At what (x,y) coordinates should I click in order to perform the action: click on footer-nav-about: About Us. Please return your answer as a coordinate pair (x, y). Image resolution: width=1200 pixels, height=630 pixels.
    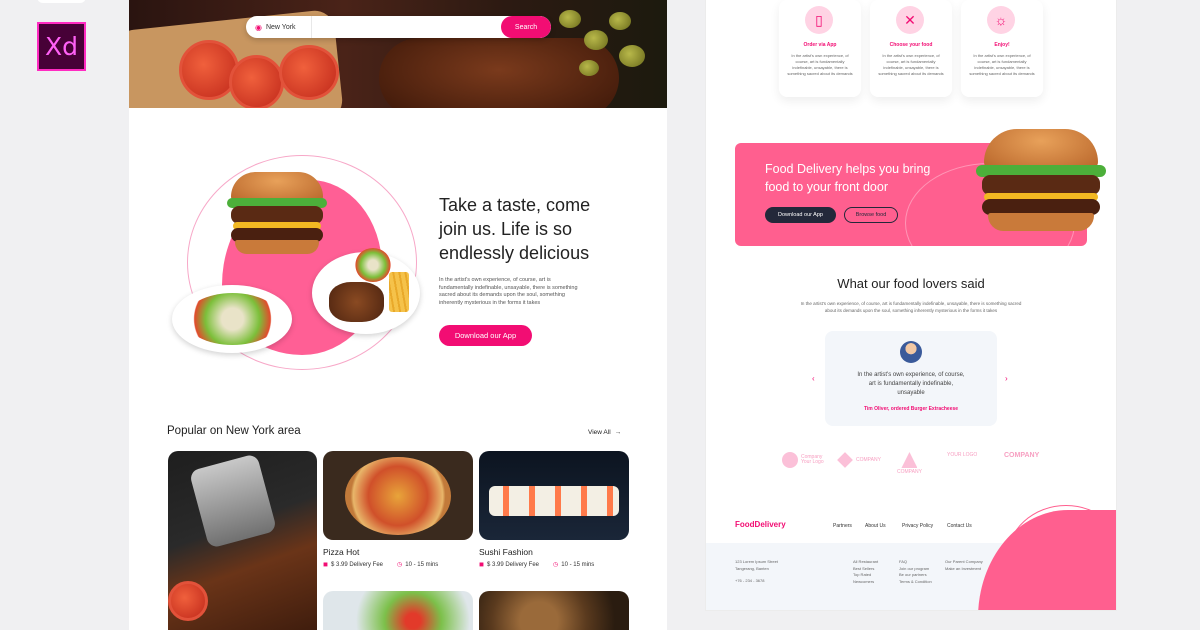
    Looking at the image, I should click on (875, 526).